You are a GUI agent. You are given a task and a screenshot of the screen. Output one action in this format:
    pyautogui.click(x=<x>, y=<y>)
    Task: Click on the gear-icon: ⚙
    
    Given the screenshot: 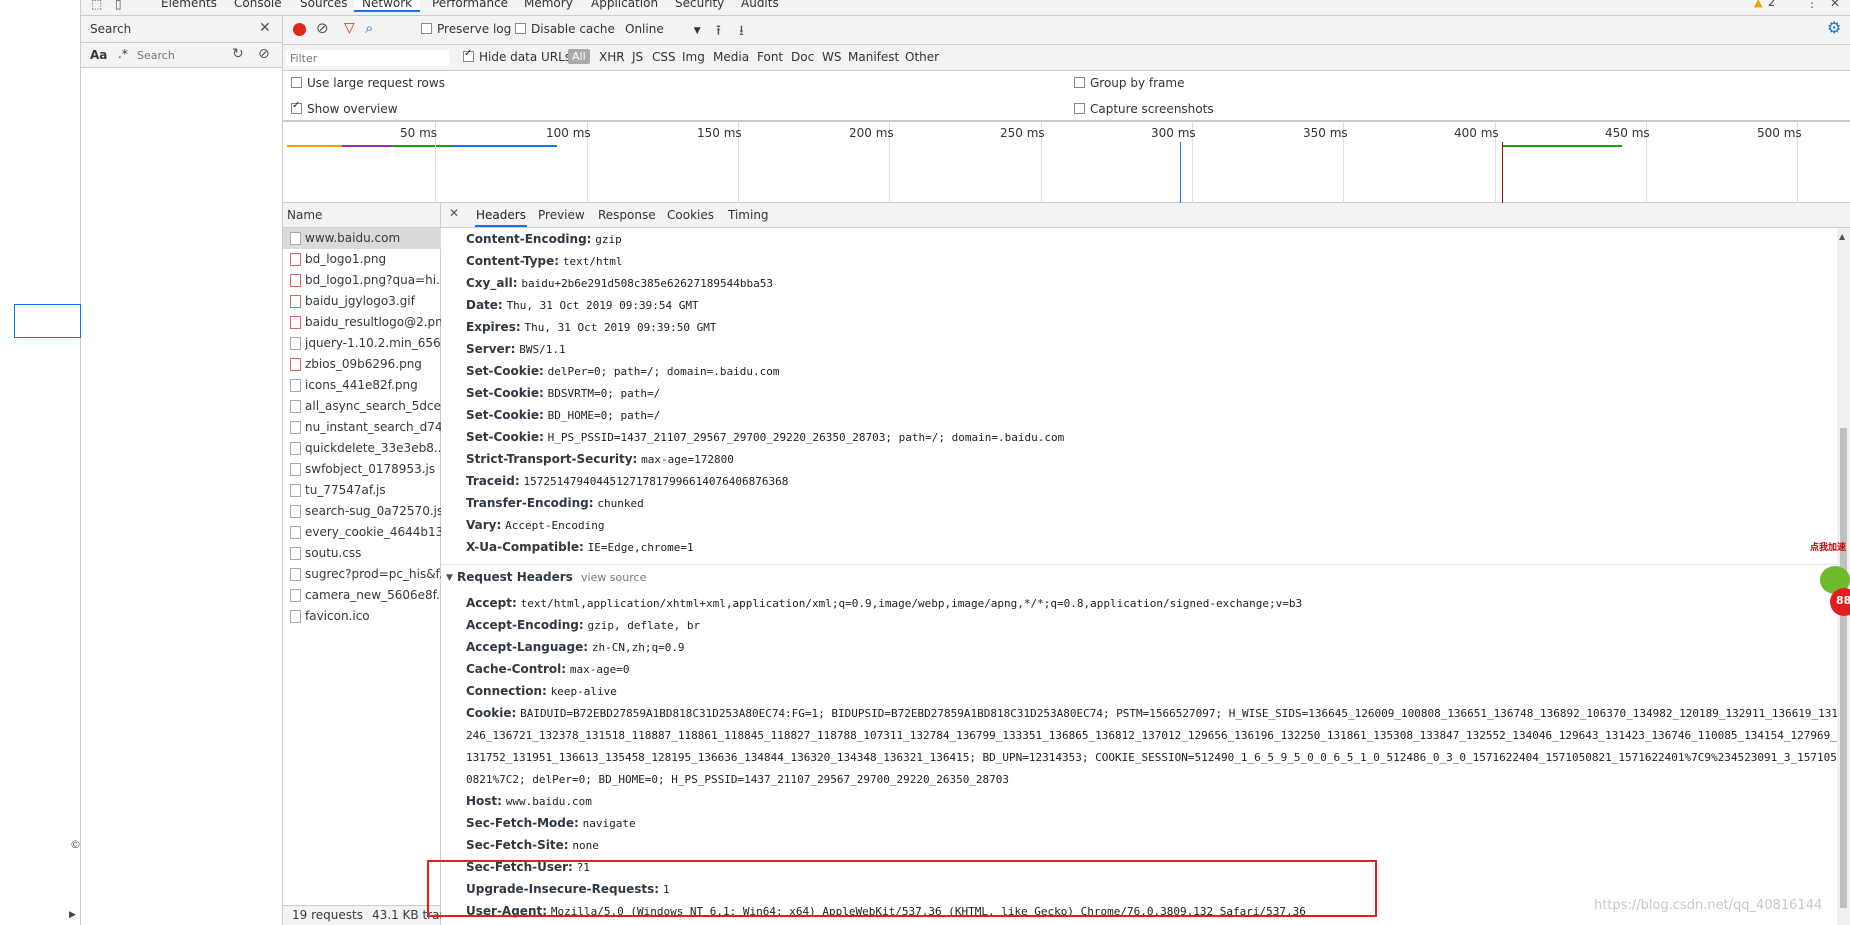 What is the action you would take?
    pyautogui.click(x=1834, y=27)
    